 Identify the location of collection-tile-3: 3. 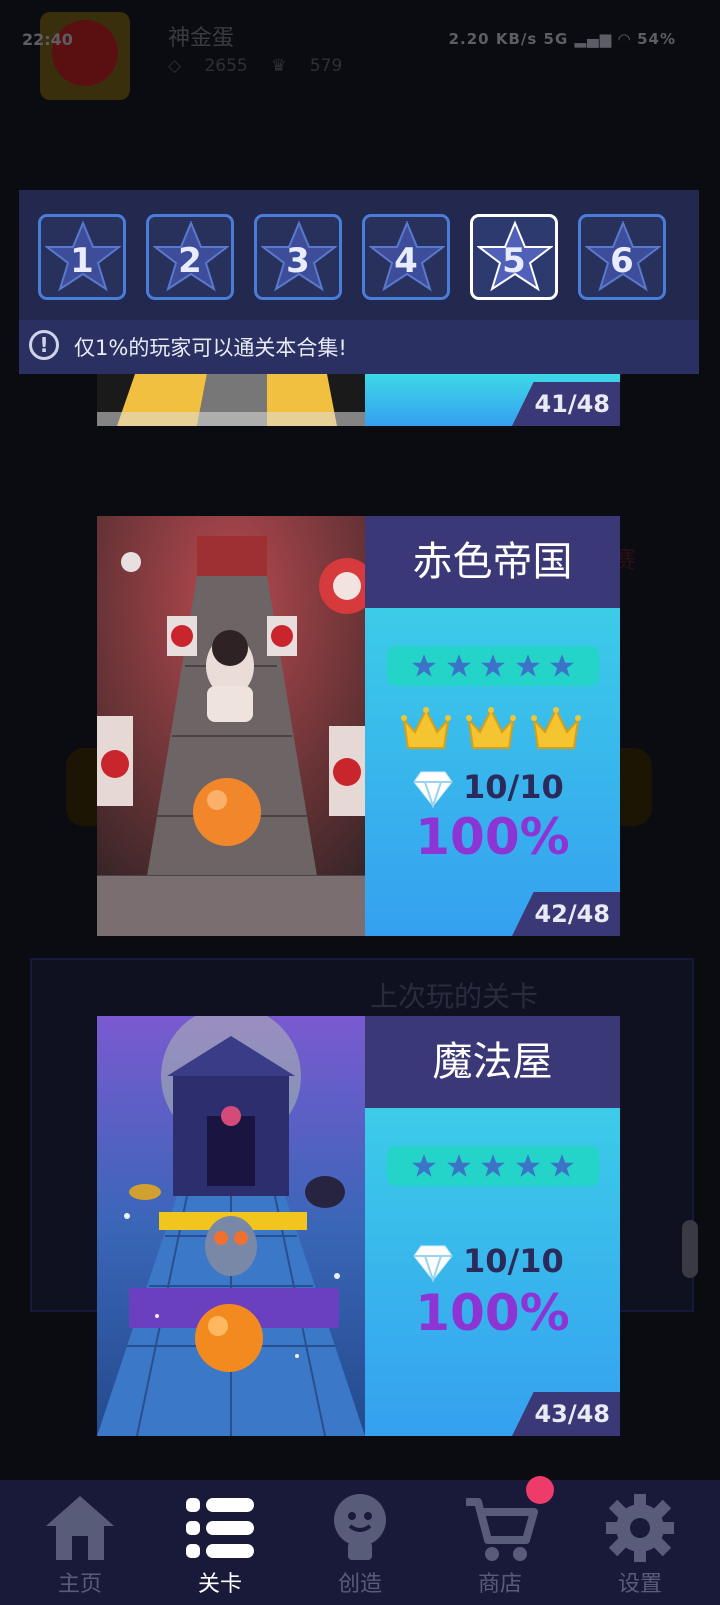
(298, 257).